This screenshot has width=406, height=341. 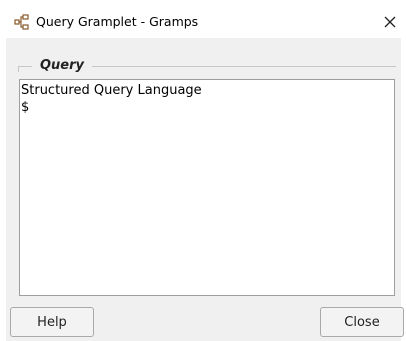 I want to click on frame-label: Query, so click(x=62, y=66).